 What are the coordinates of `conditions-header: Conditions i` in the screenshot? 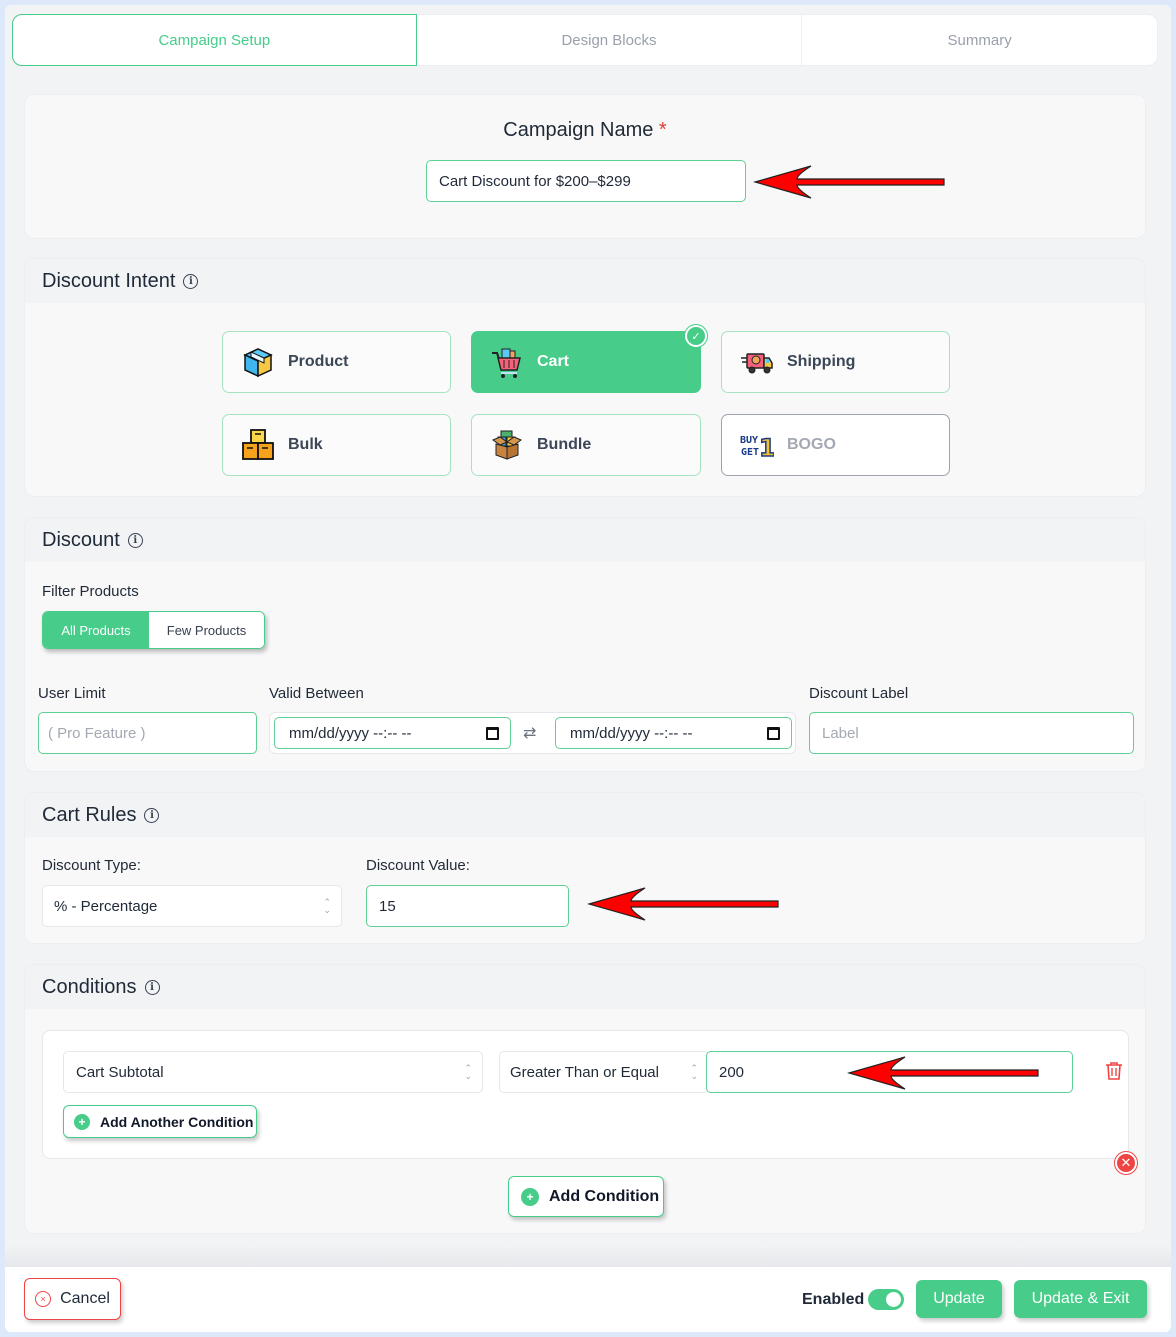 It's located at (585, 987).